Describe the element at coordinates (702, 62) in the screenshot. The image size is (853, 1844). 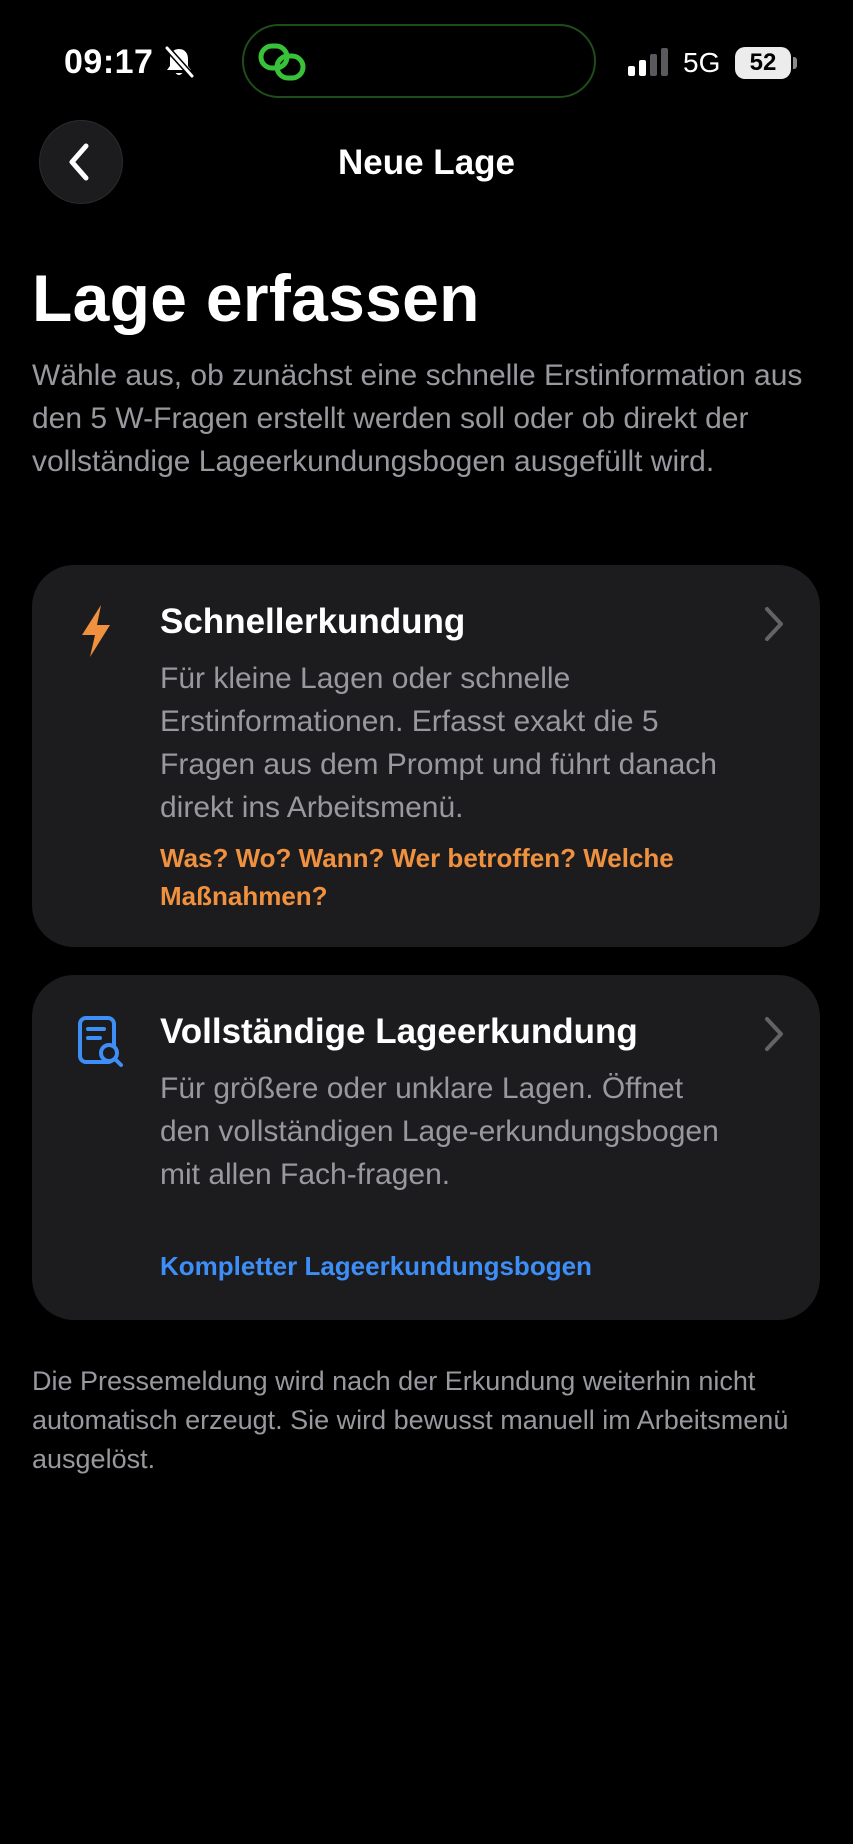
I see `network-type-label: 5G` at that location.